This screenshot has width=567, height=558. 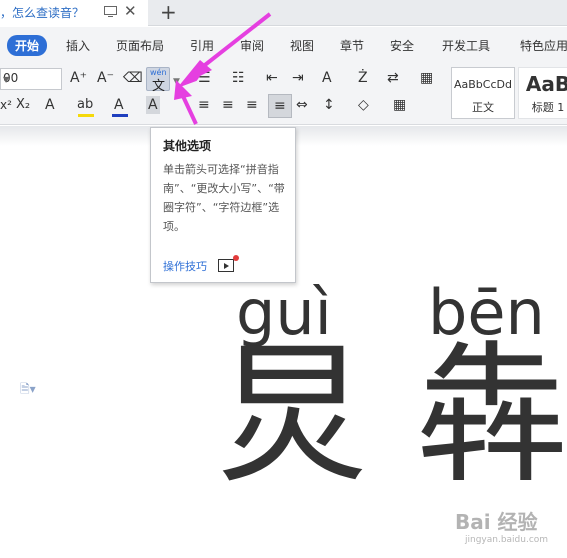 I want to click on watermark-logo: Bai 经验, so click(x=496, y=522).